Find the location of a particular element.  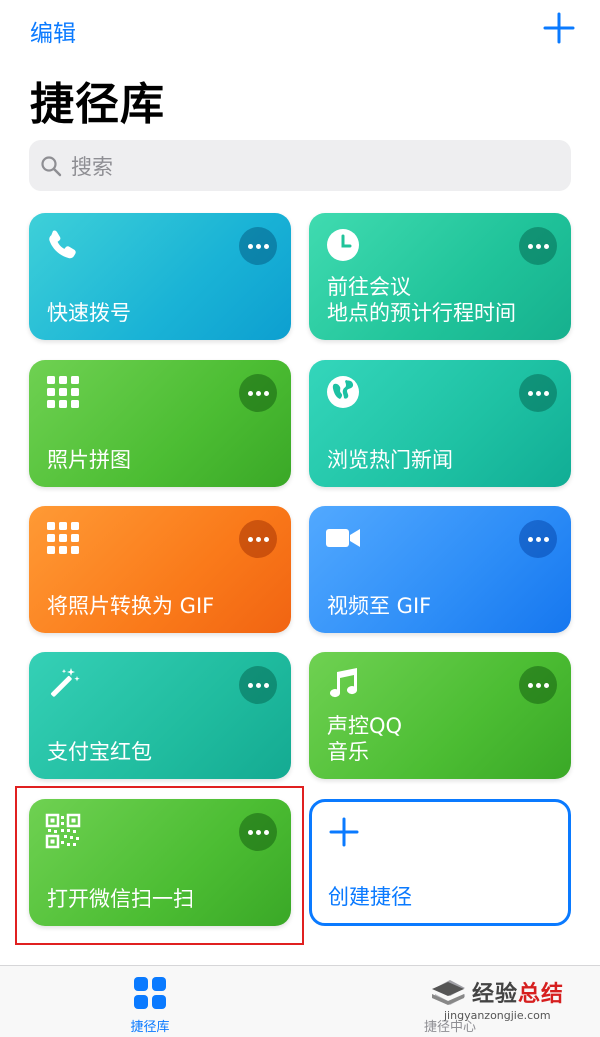

shortcut-label: 视频至 GIF is located at coordinates (379, 606).